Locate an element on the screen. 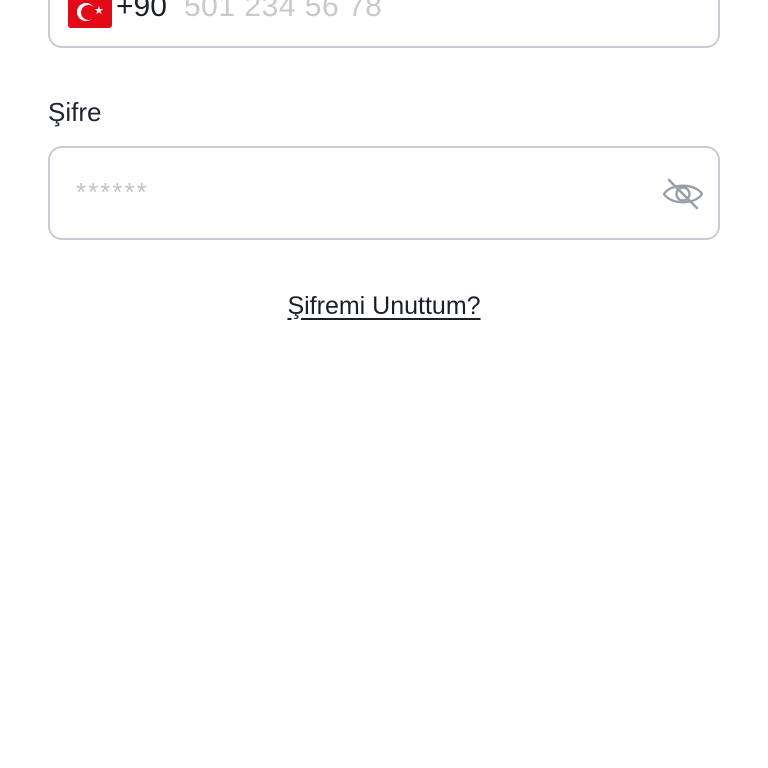  password-visibility-toggle is located at coordinates (683, 194).